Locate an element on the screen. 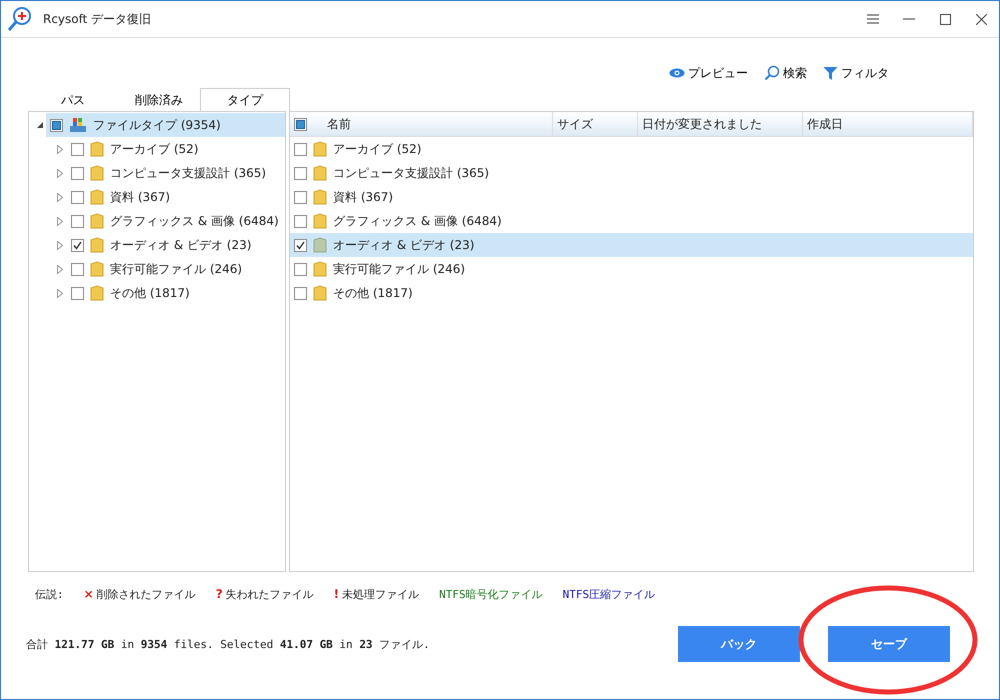 The image size is (1000, 700). tree-item: その他 (1817) is located at coordinates (176, 293).